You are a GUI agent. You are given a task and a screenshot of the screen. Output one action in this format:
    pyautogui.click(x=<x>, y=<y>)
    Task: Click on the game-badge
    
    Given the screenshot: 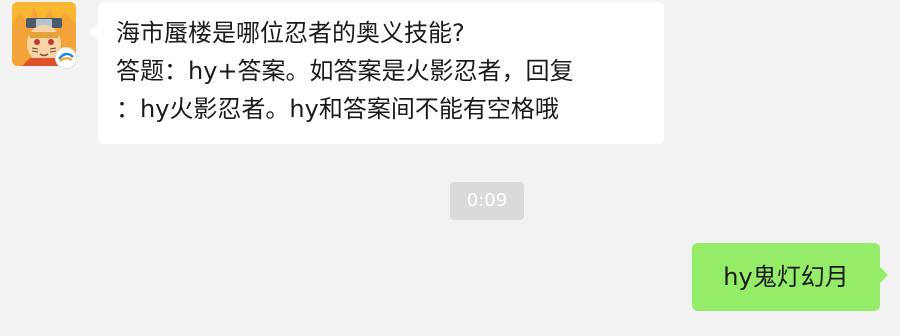 What is the action you would take?
    pyautogui.click(x=66, y=58)
    